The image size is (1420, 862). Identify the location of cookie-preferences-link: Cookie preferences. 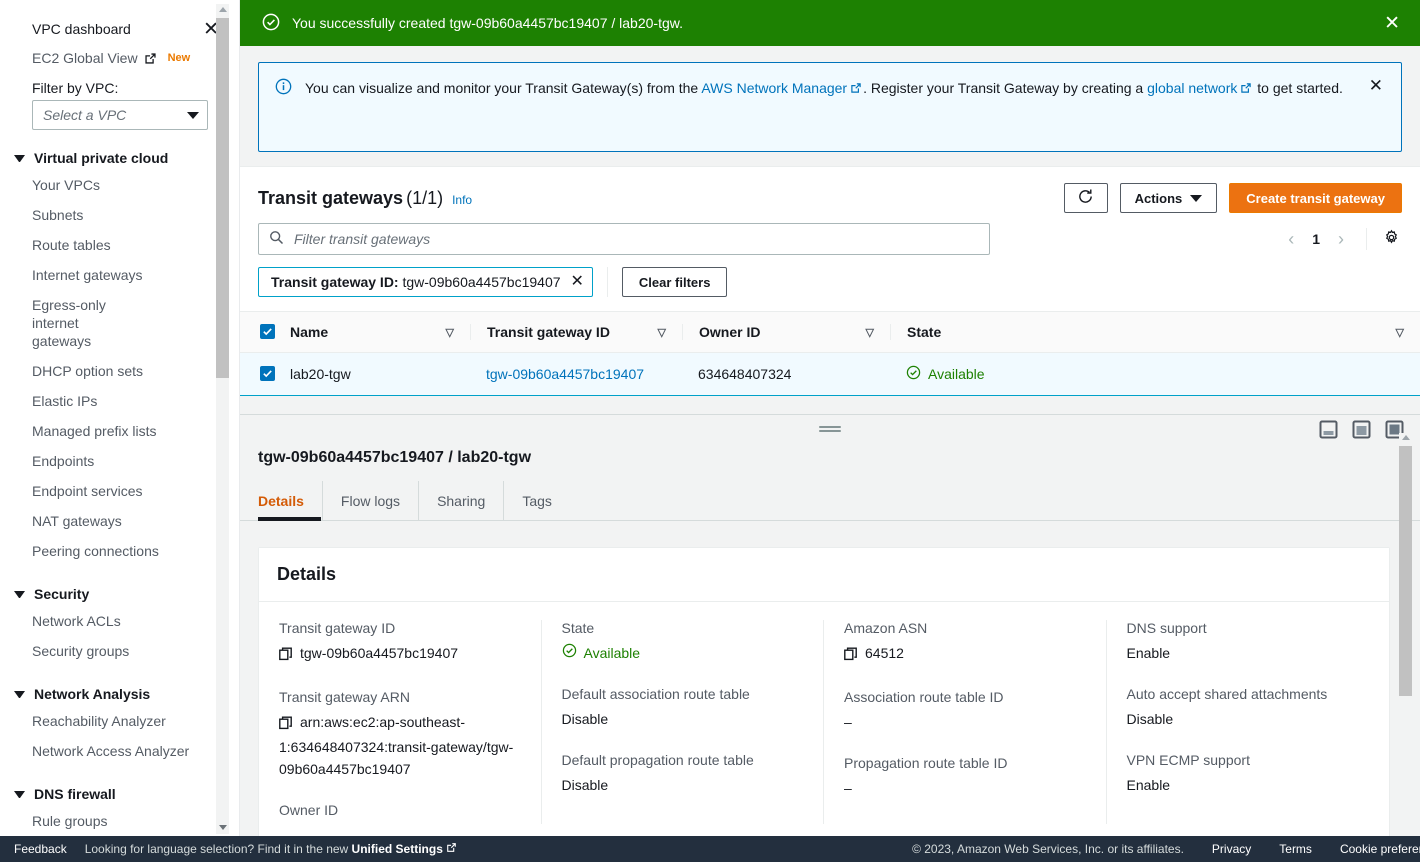
(1380, 849).